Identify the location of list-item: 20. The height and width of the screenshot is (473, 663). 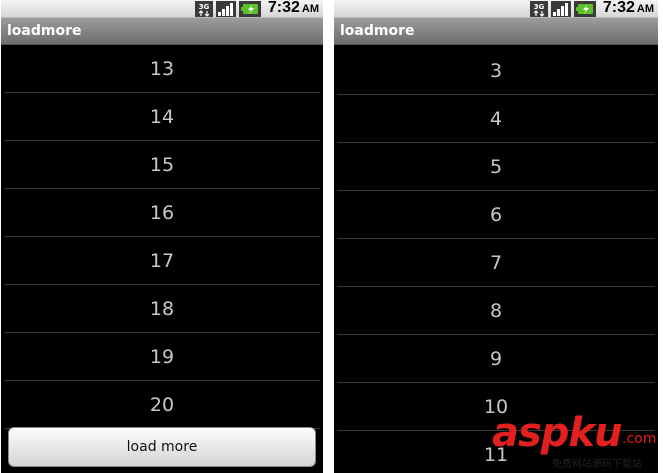
(162, 405).